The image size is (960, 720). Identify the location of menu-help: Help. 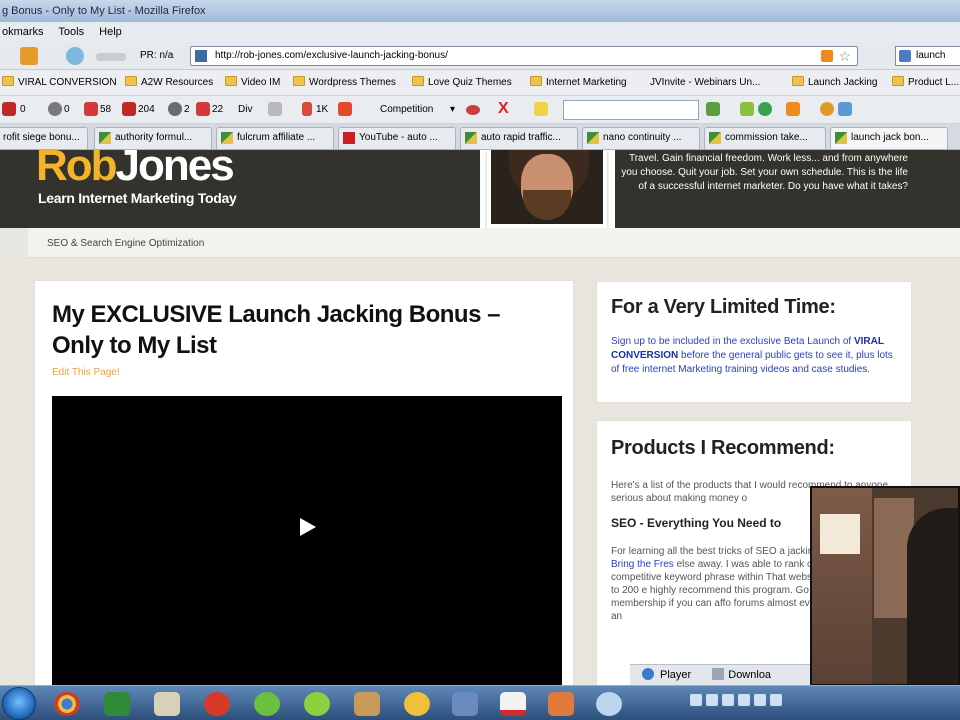
(110, 32).